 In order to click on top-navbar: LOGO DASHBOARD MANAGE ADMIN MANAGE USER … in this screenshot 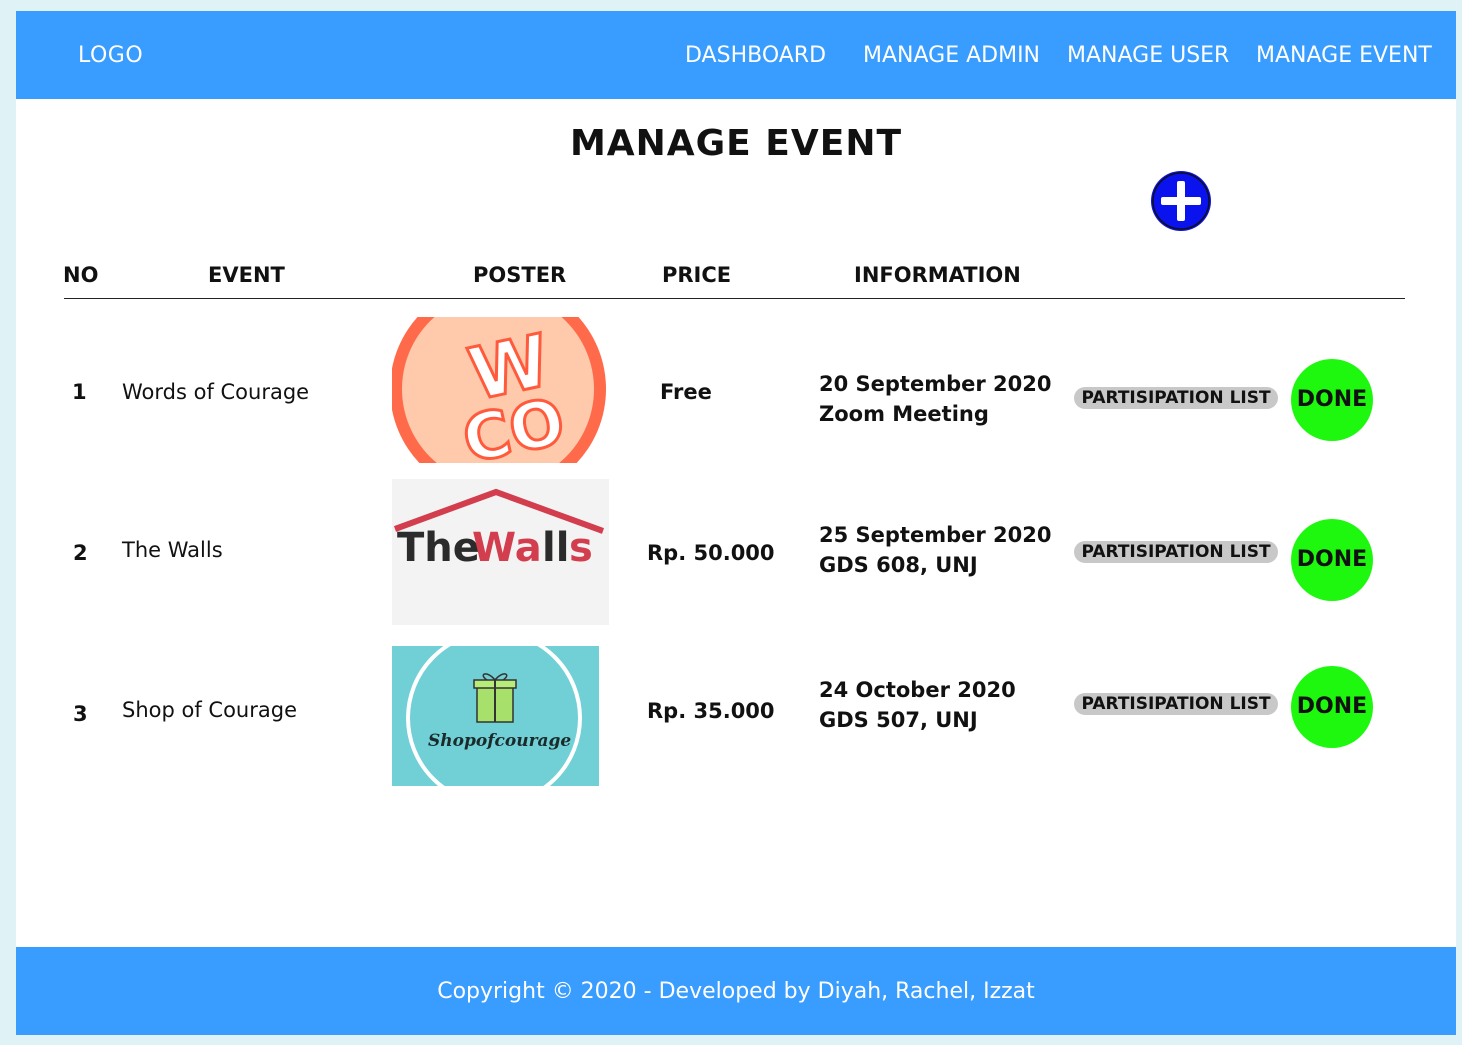, I will do `click(736, 55)`.